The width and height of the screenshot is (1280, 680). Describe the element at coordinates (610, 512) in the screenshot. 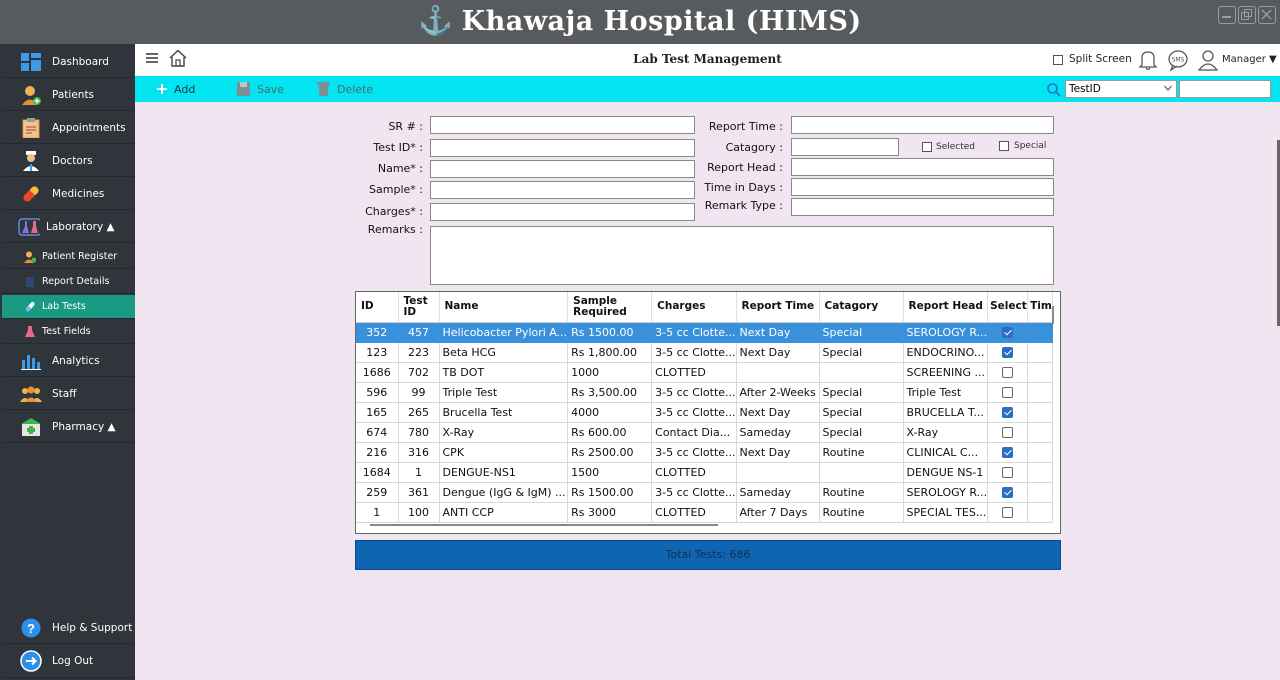

I see `cell-charges: Rs 3000` at that location.